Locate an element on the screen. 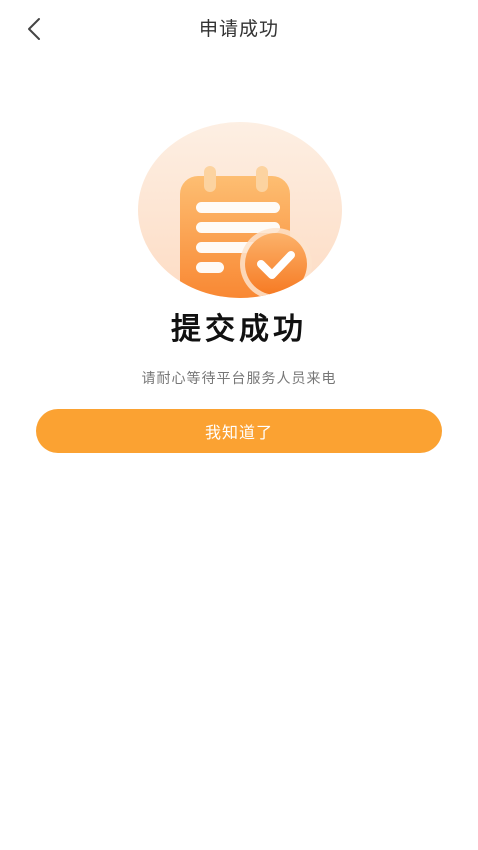 The height and width of the screenshot is (850, 478). page-title: 申请成功 is located at coordinates (238, 29).